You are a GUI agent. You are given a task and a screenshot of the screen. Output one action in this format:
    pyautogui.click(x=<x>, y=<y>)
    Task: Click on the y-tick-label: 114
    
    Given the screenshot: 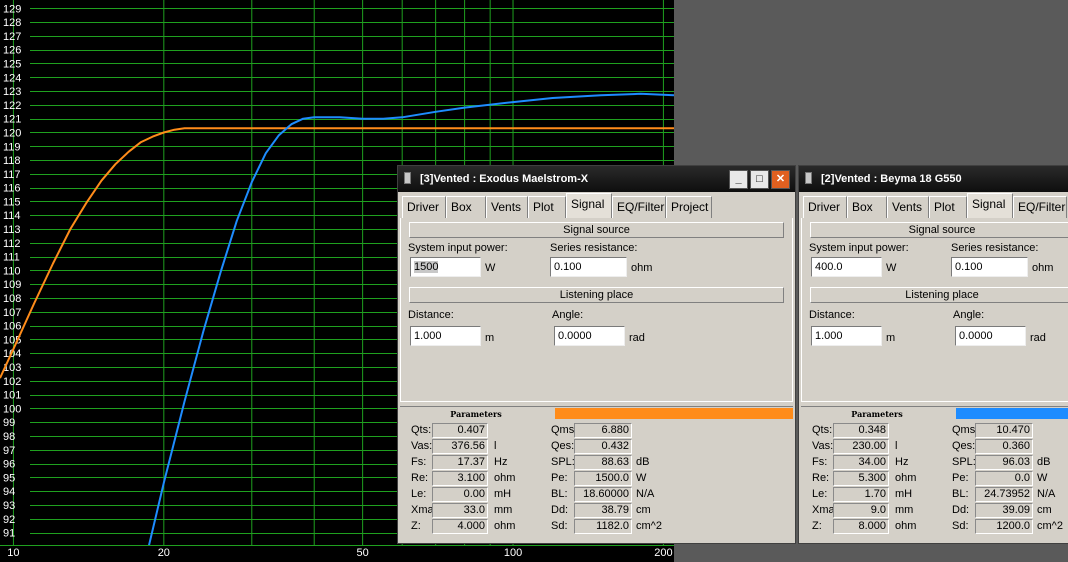 What is the action you would take?
    pyautogui.click(x=12, y=216)
    